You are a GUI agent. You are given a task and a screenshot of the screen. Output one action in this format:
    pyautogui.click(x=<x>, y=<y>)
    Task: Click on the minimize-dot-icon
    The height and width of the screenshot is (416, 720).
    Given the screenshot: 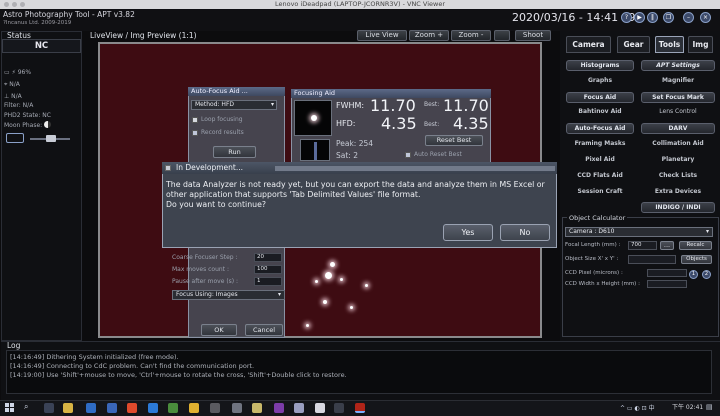 What is the action you would take?
    pyautogui.click(x=14, y=4)
    